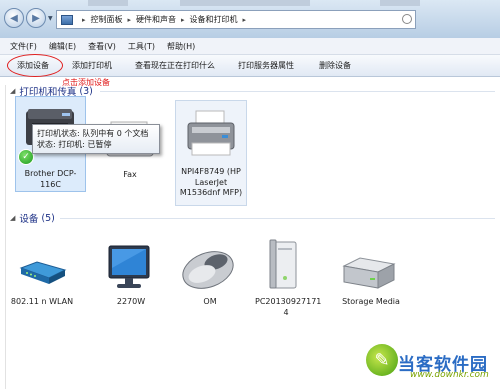  I want to click on forward-button: ▶, so click(36, 18).